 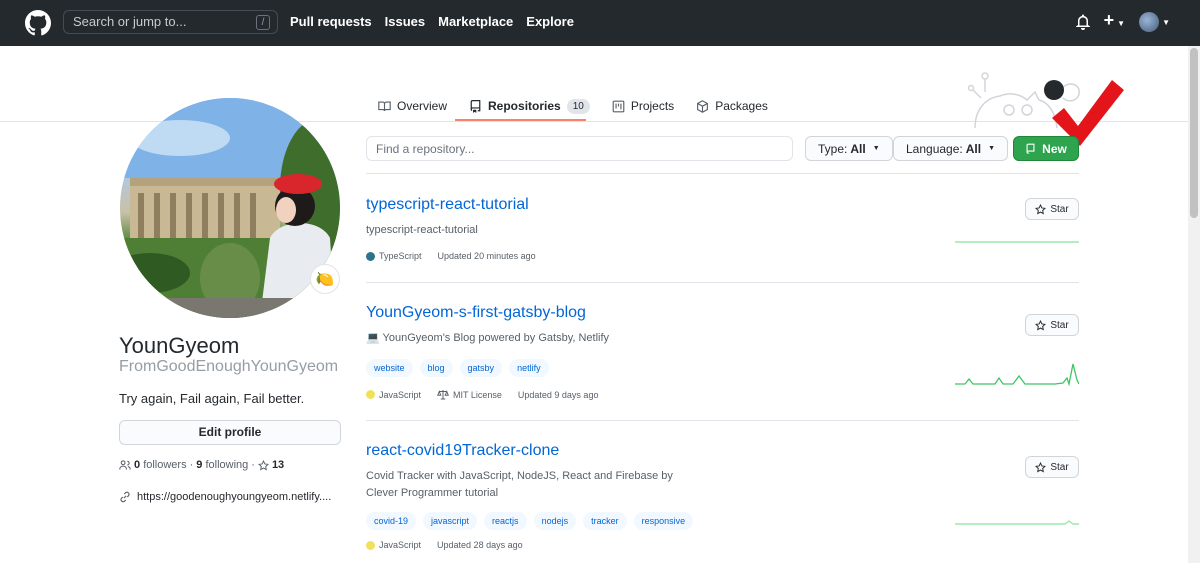 What do you see at coordinates (125, 465) in the screenshot?
I see `people-icon` at bounding box center [125, 465].